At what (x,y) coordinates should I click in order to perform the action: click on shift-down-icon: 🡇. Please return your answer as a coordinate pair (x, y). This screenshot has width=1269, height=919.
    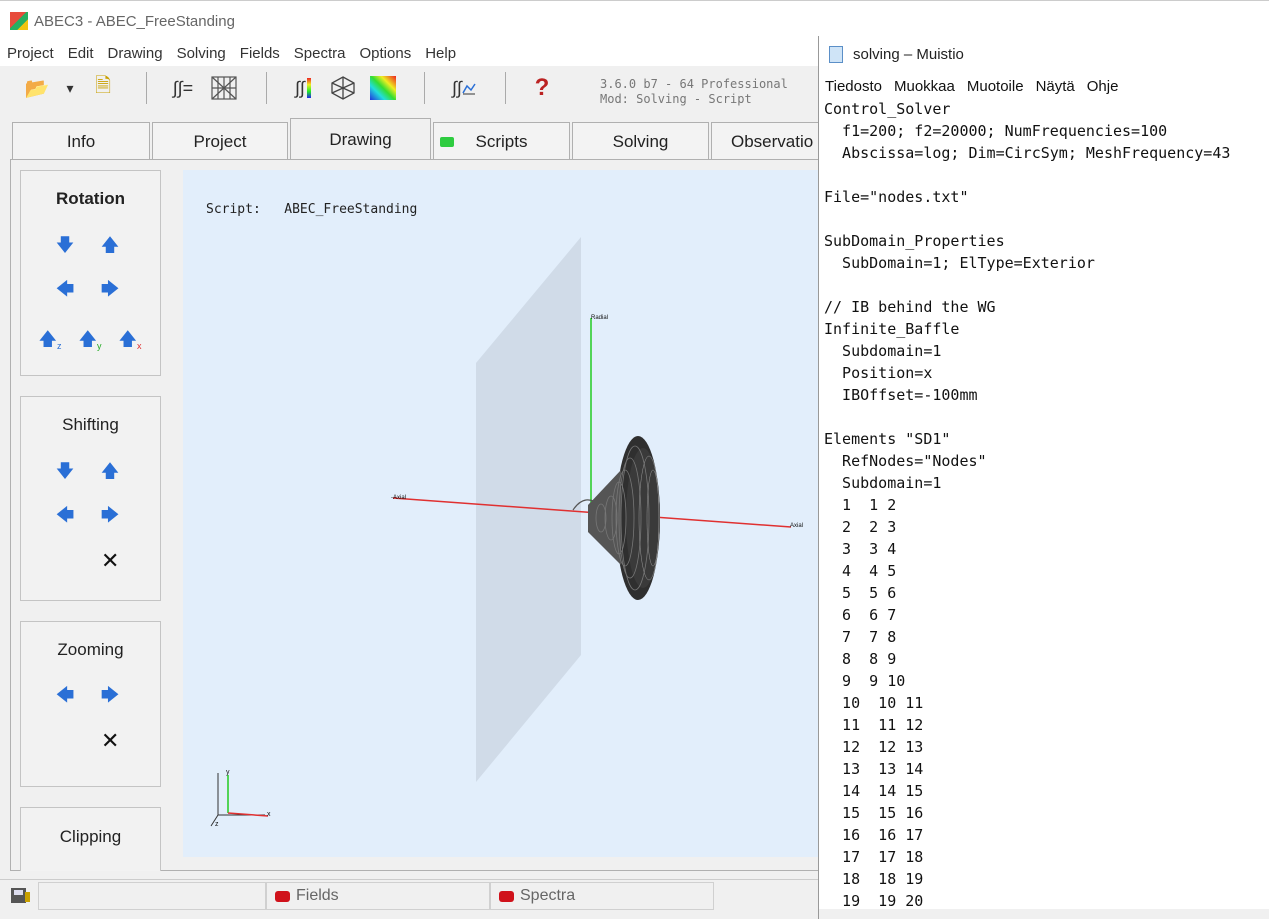
    Looking at the image, I should click on (65, 471).